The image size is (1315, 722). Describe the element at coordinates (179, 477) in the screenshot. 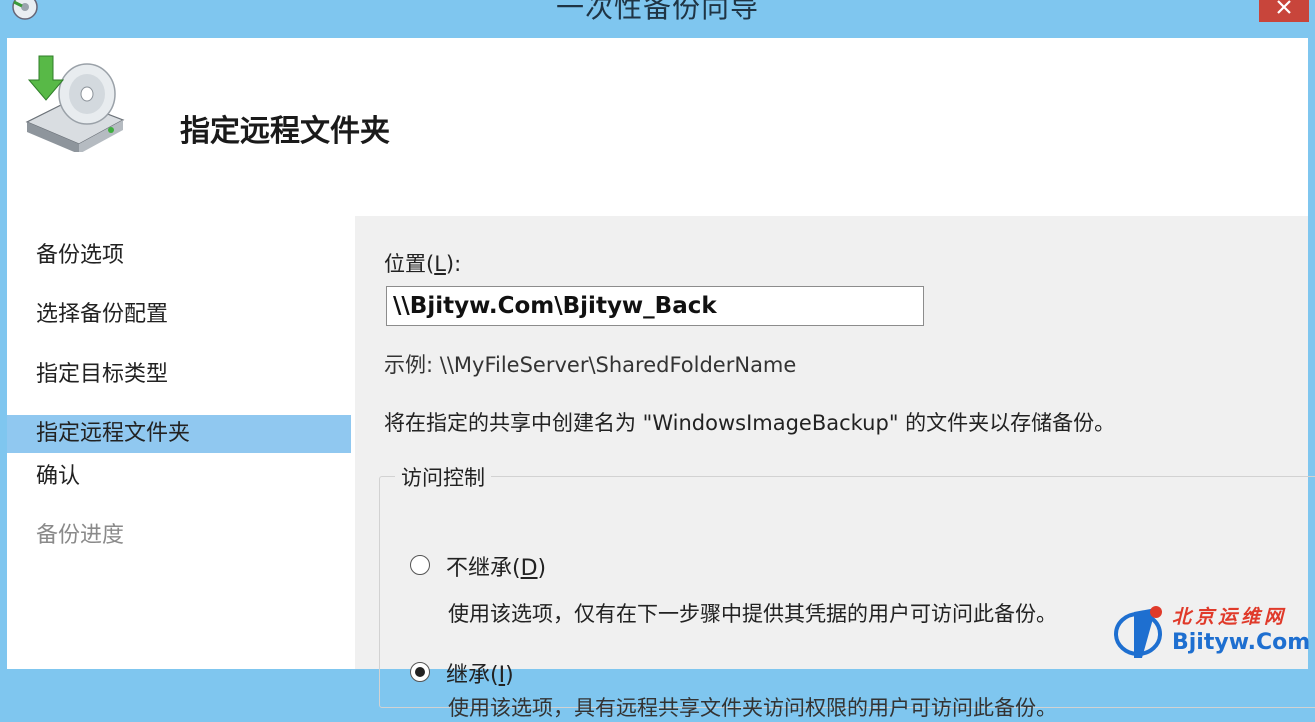

I see `nav-item-confirm: 确认` at that location.